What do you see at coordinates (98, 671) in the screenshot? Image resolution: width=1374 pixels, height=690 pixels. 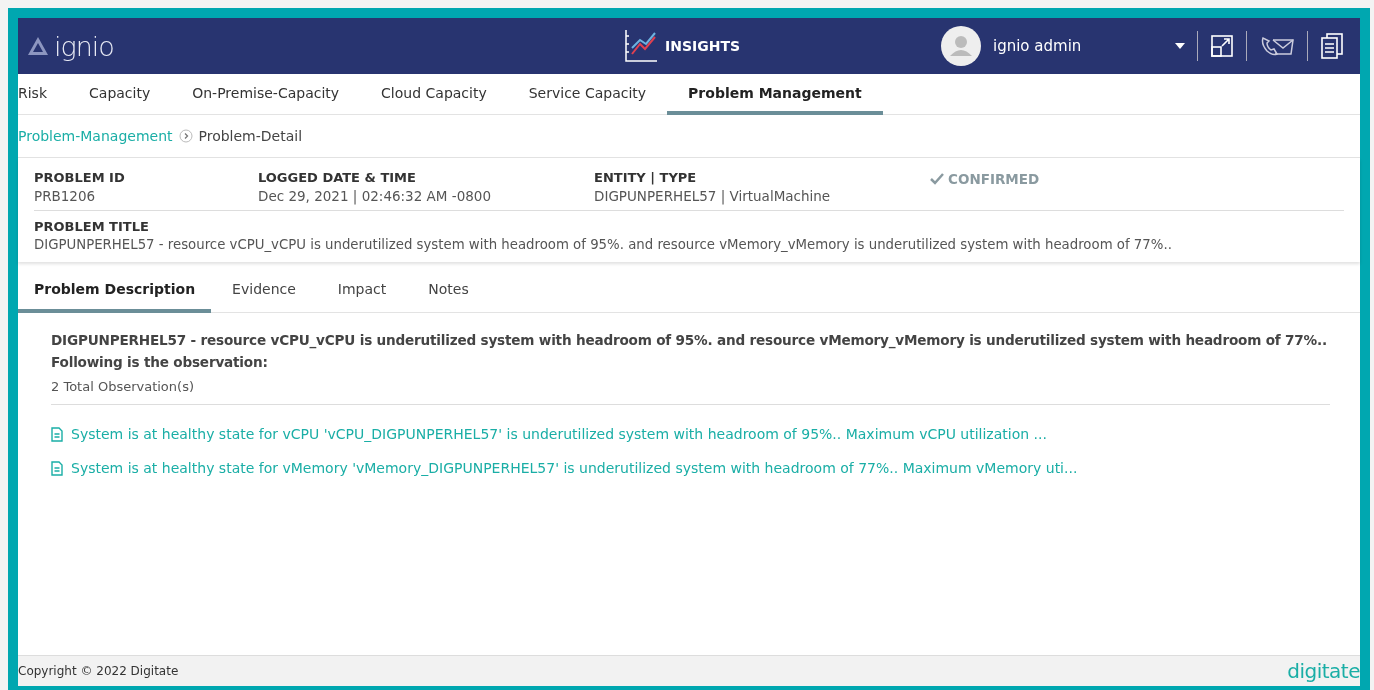 I see `copyright-text: Copyright © 2022 Digitate` at bounding box center [98, 671].